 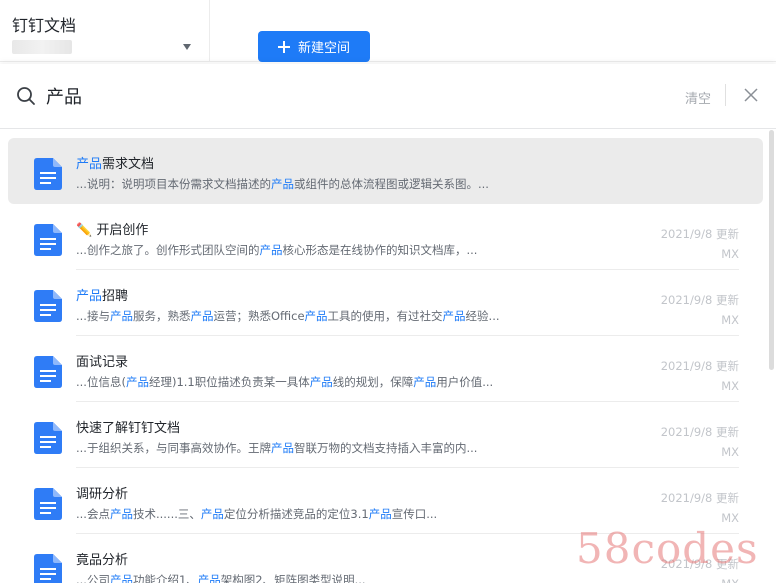 I want to click on search-bar: 清空, so click(x=388, y=96).